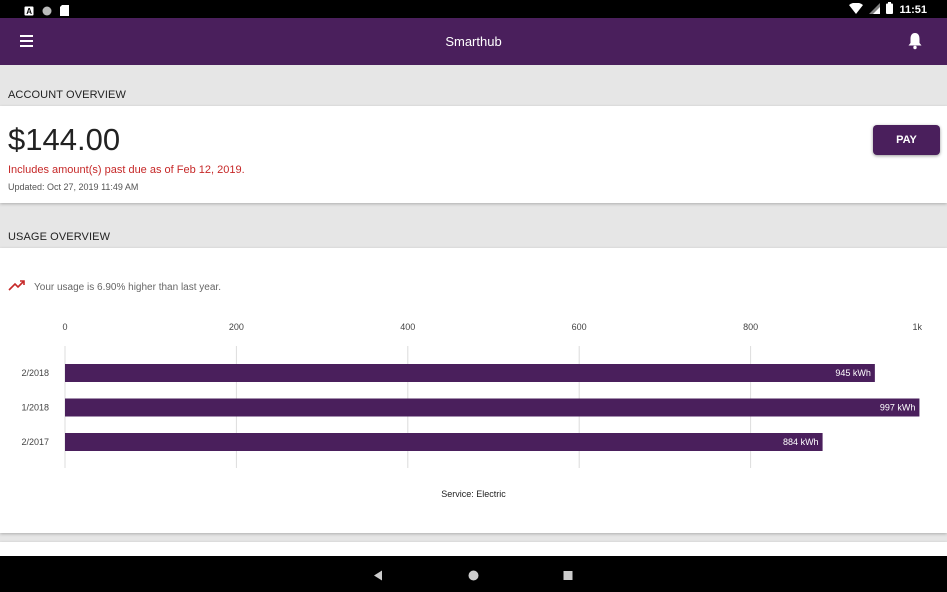  Describe the element at coordinates (473, 85) in the screenshot. I see `account-overview-header: ACCOUNT OVERVIEW` at that location.